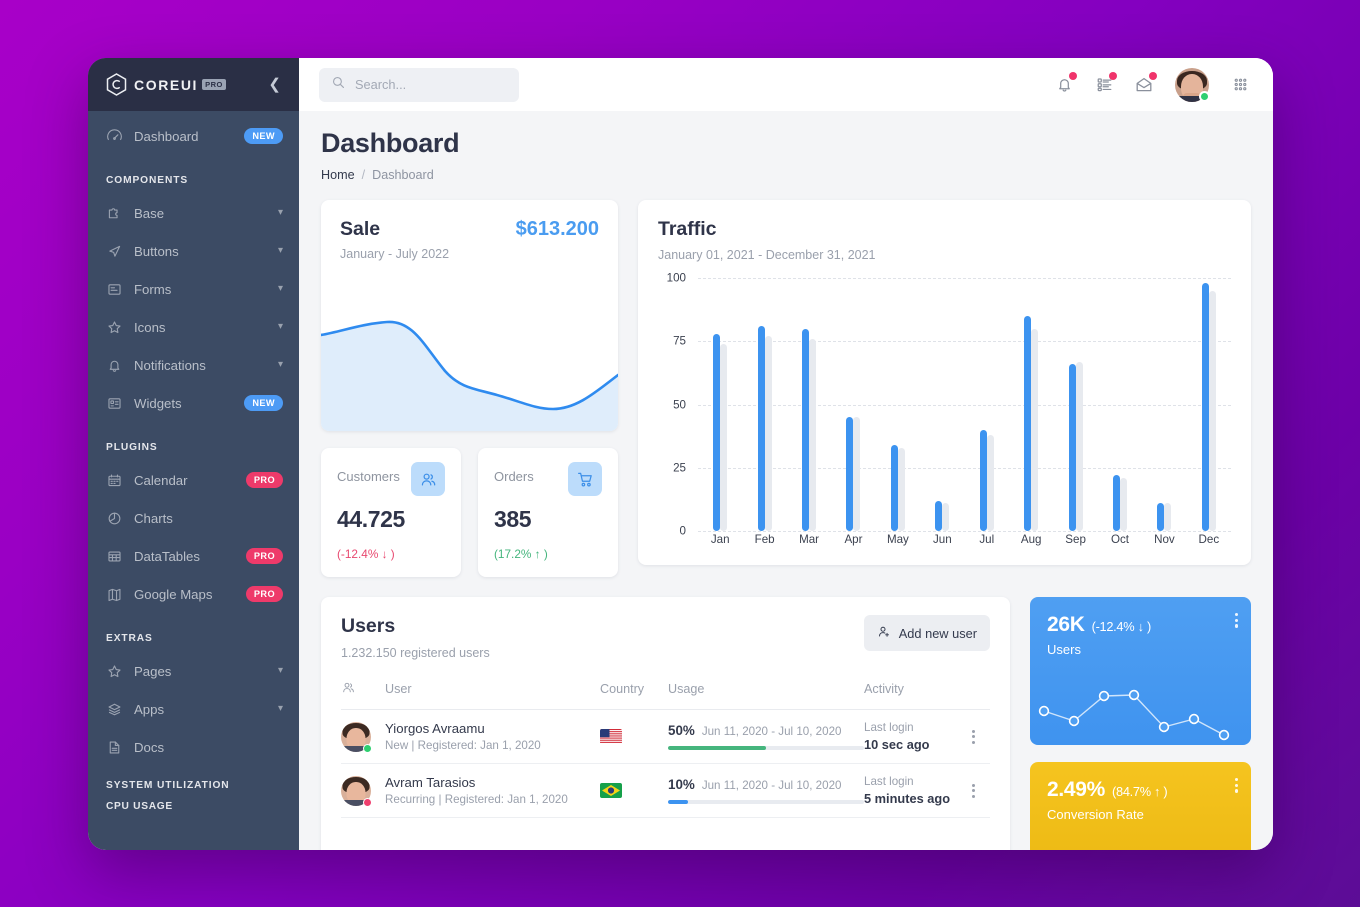  What do you see at coordinates (771, 731) in the screenshot?
I see `usage-range: Jun 11, 2020 - Jul 10, 2020` at bounding box center [771, 731].